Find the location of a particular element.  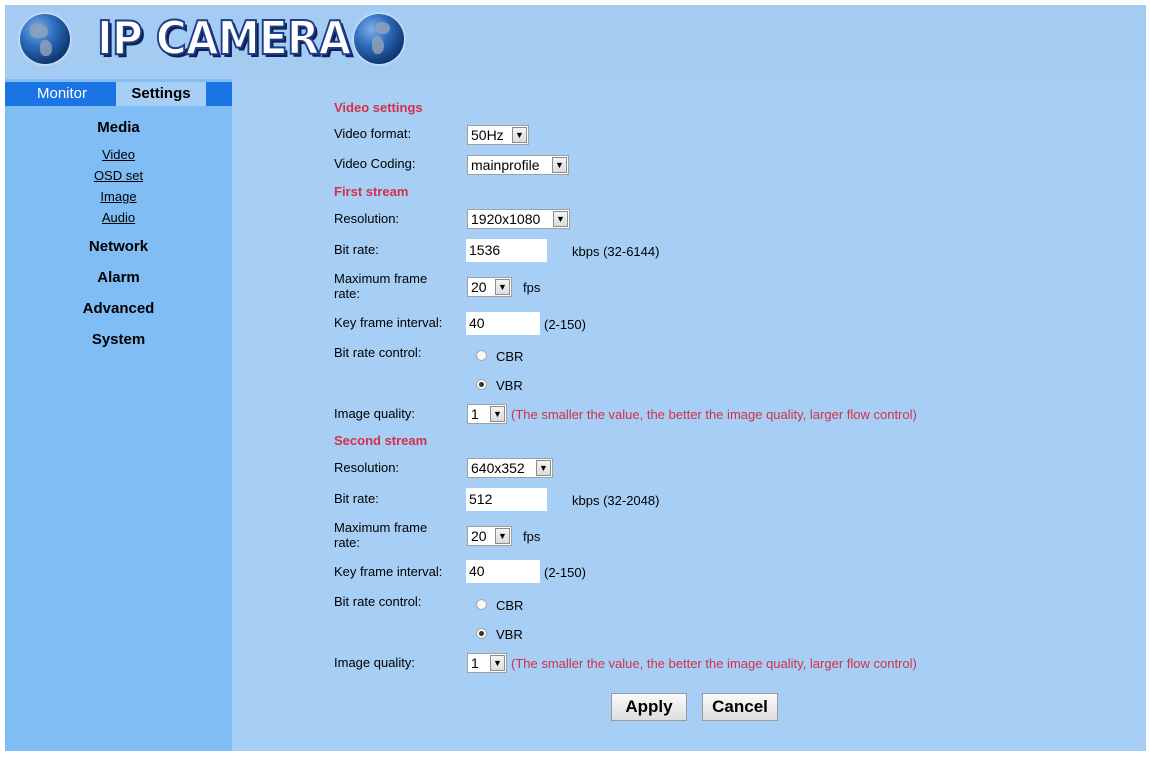

second-bitrate-input: 512 is located at coordinates (506, 499).